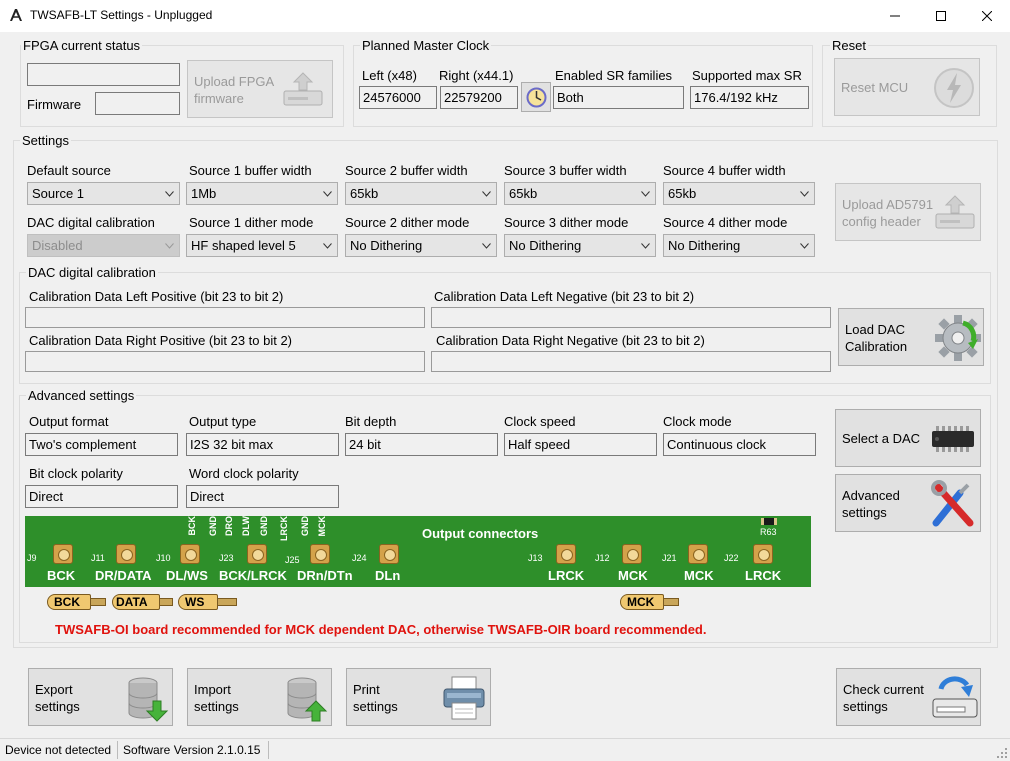 This screenshot has width=1010, height=761. I want to click on pin-label: LRCK, so click(284, 528).